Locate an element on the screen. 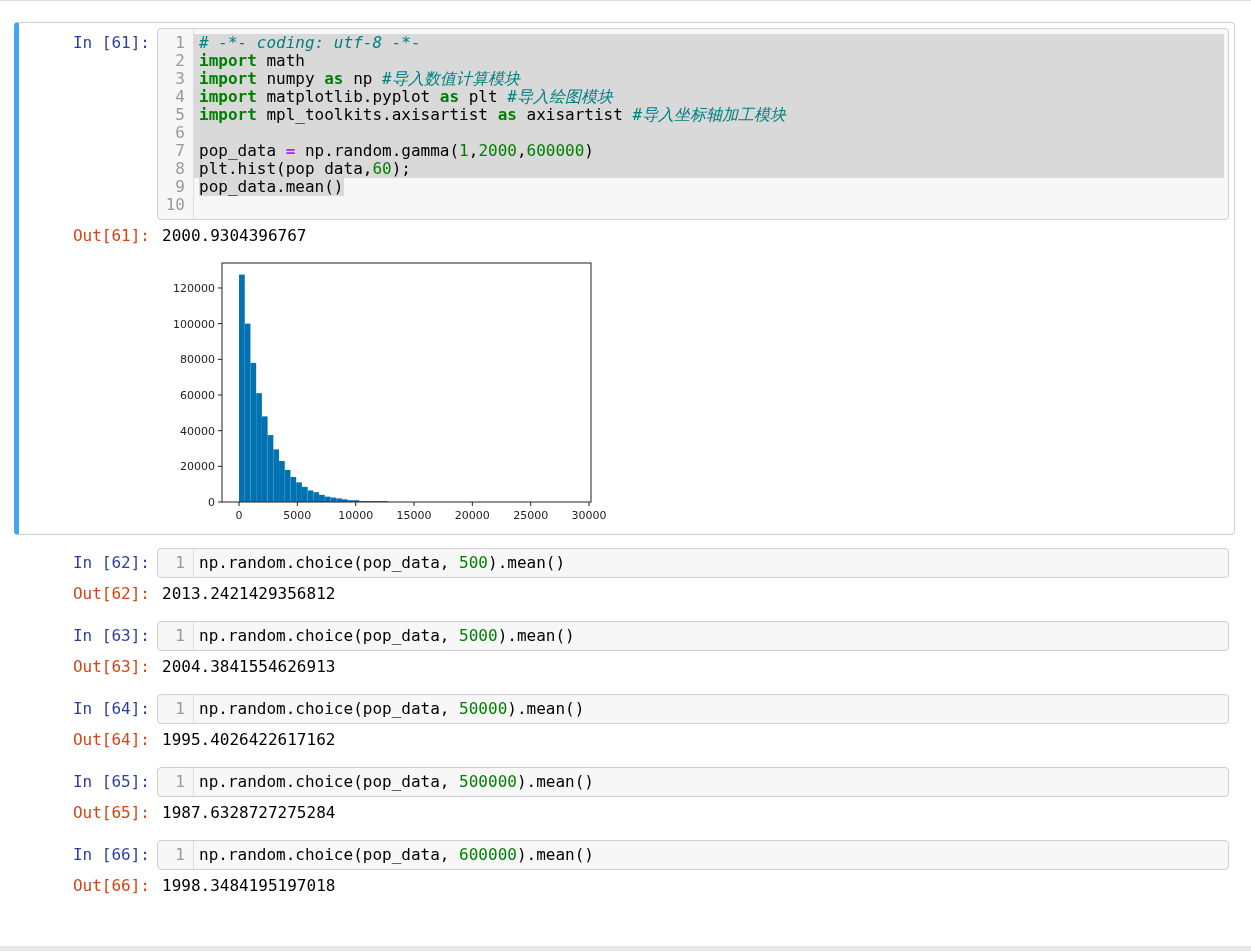 This screenshot has height=951, width=1251. line-number: 3 is located at coordinates (180, 79).